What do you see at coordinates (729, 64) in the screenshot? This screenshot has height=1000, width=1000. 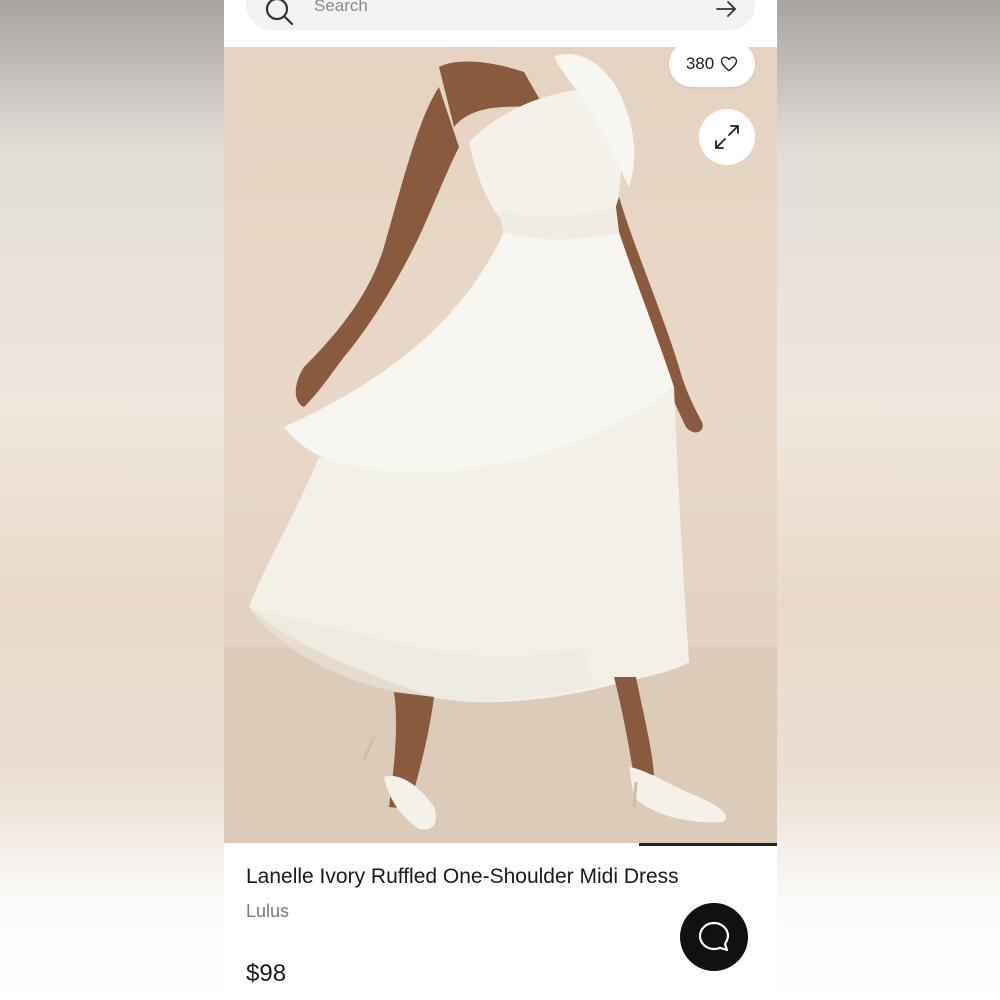 I see `heart-icon` at bounding box center [729, 64].